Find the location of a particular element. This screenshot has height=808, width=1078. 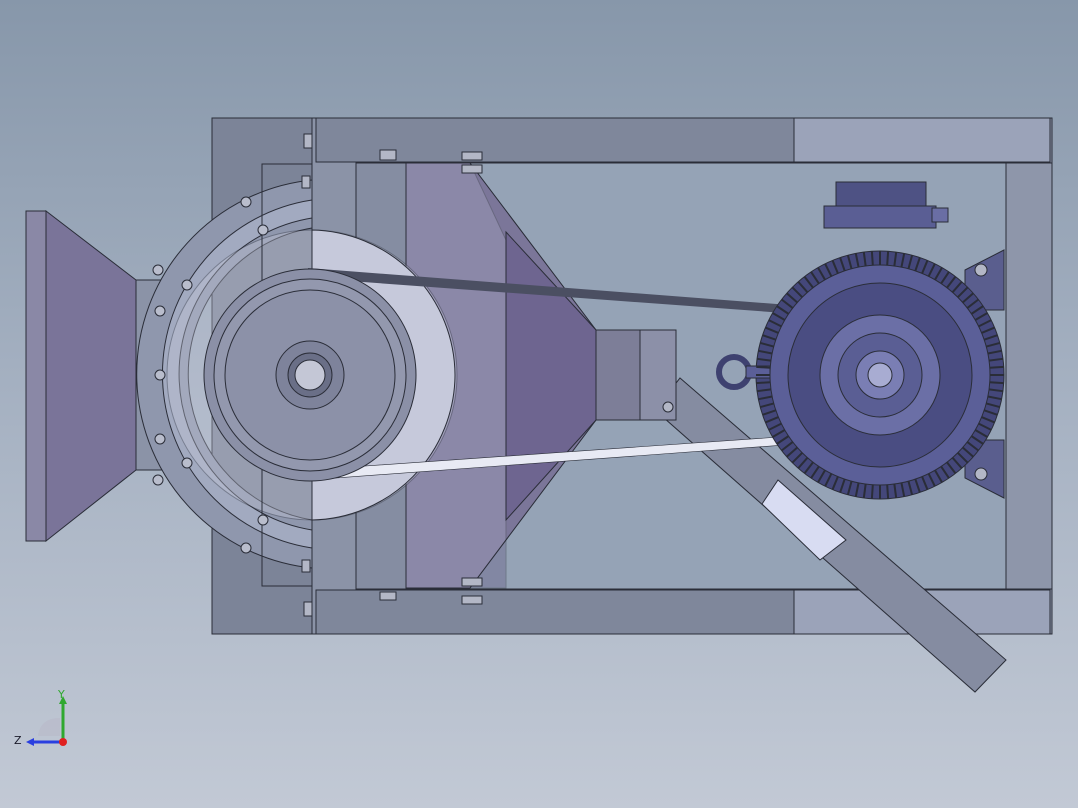

driven-pulley is located at coordinates (310, 375).